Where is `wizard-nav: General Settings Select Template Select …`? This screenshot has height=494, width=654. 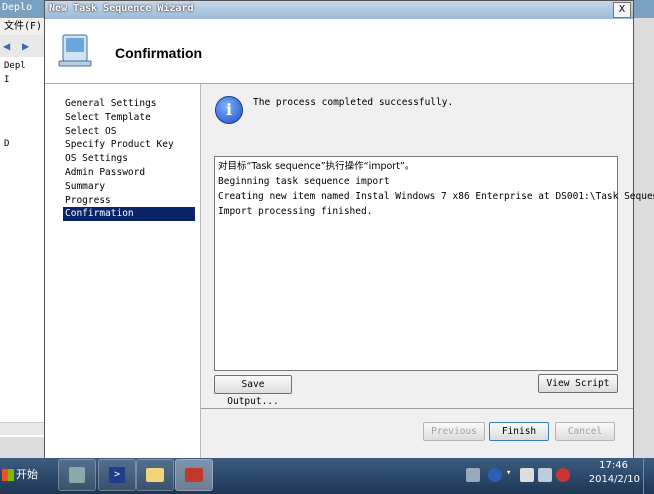 wizard-nav: General Settings Select Template Select … is located at coordinates (129, 159).